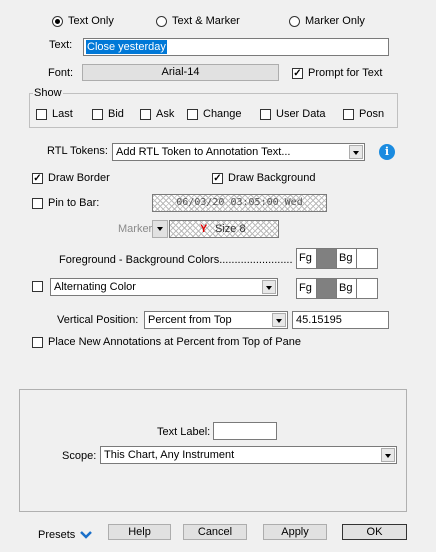  I want to click on alternating-color-value: Alternating Color, so click(95, 287).